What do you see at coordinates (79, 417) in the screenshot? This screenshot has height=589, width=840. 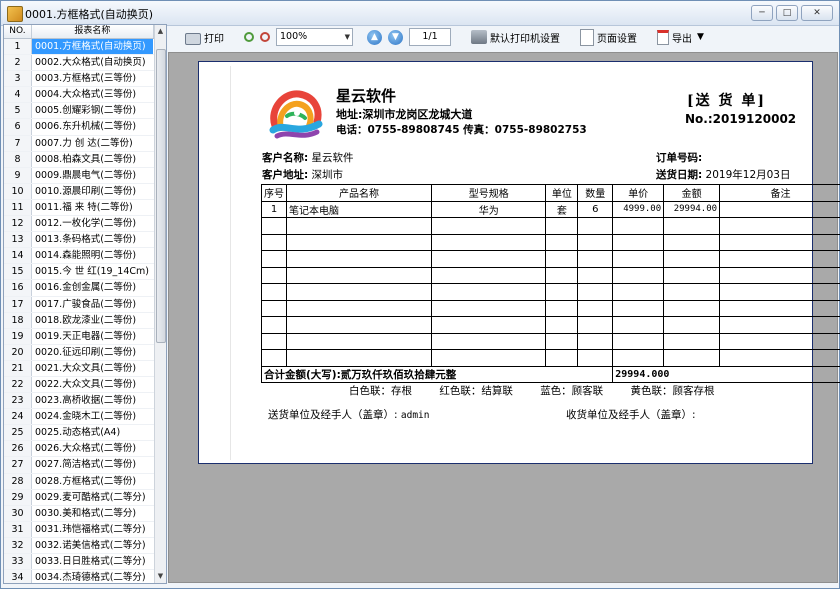 I see `list-item: 24 0024.金晓木工(二等份)` at bounding box center [79, 417].